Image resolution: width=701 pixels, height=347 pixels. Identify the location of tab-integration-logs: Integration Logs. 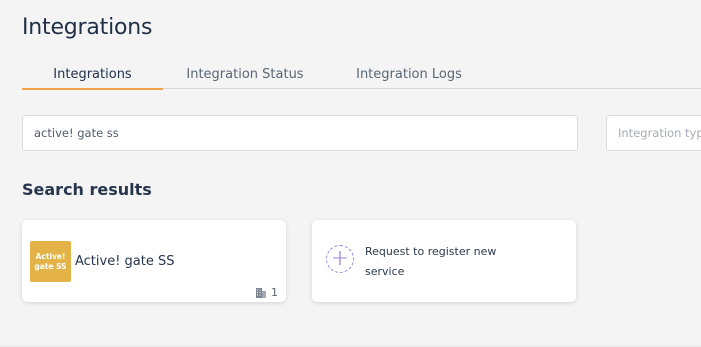
(409, 74).